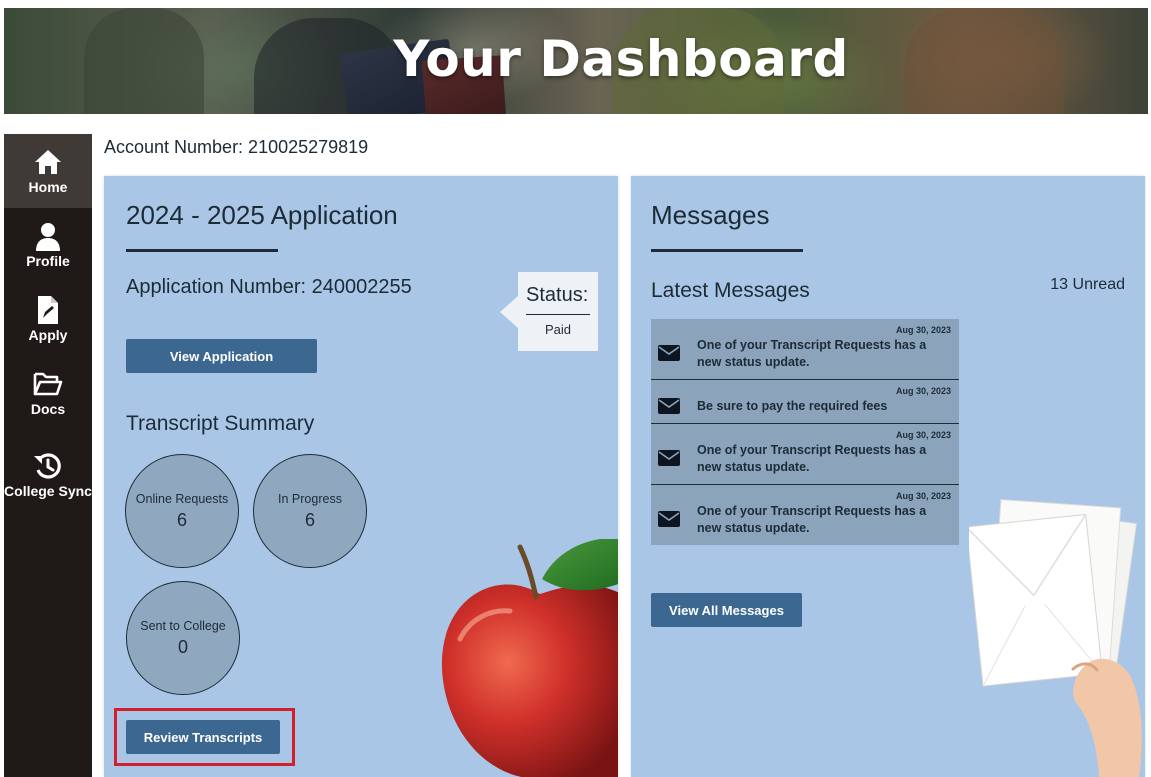  Describe the element at coordinates (730, 290) in the screenshot. I see `latest-messages-title: Latest Messages` at that location.